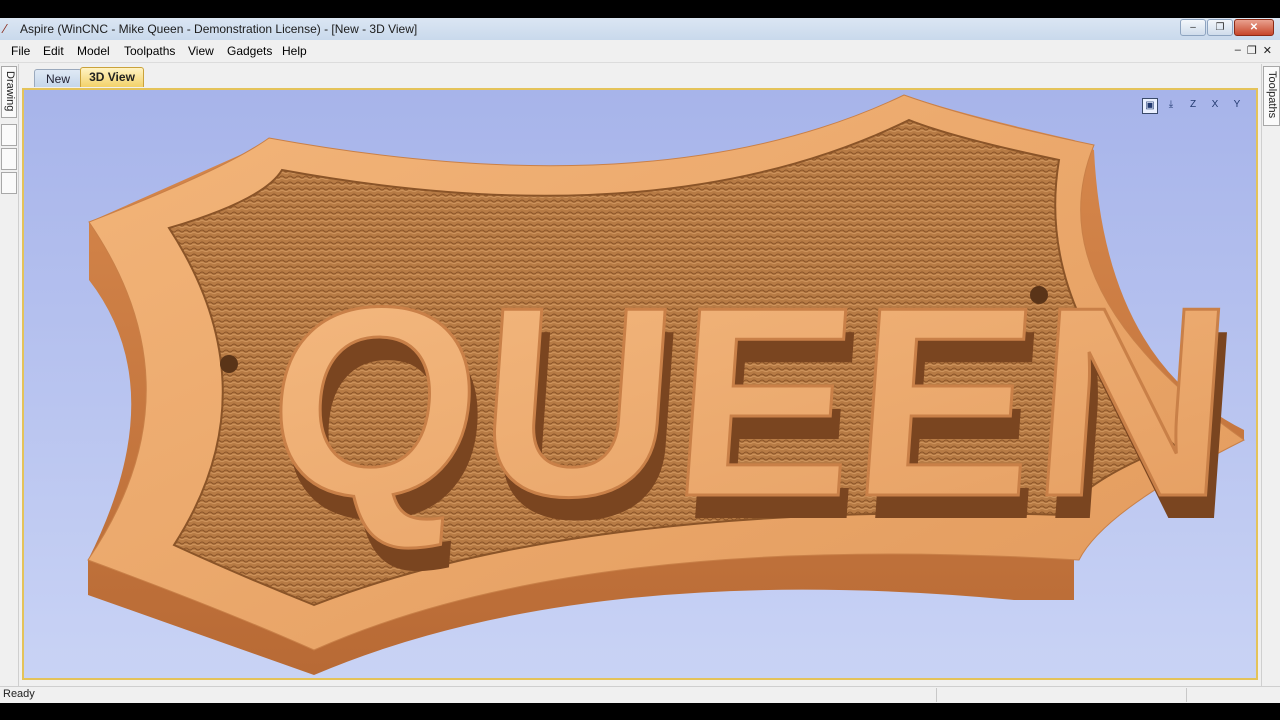  I want to click on mount-hole-left, so click(229, 364).